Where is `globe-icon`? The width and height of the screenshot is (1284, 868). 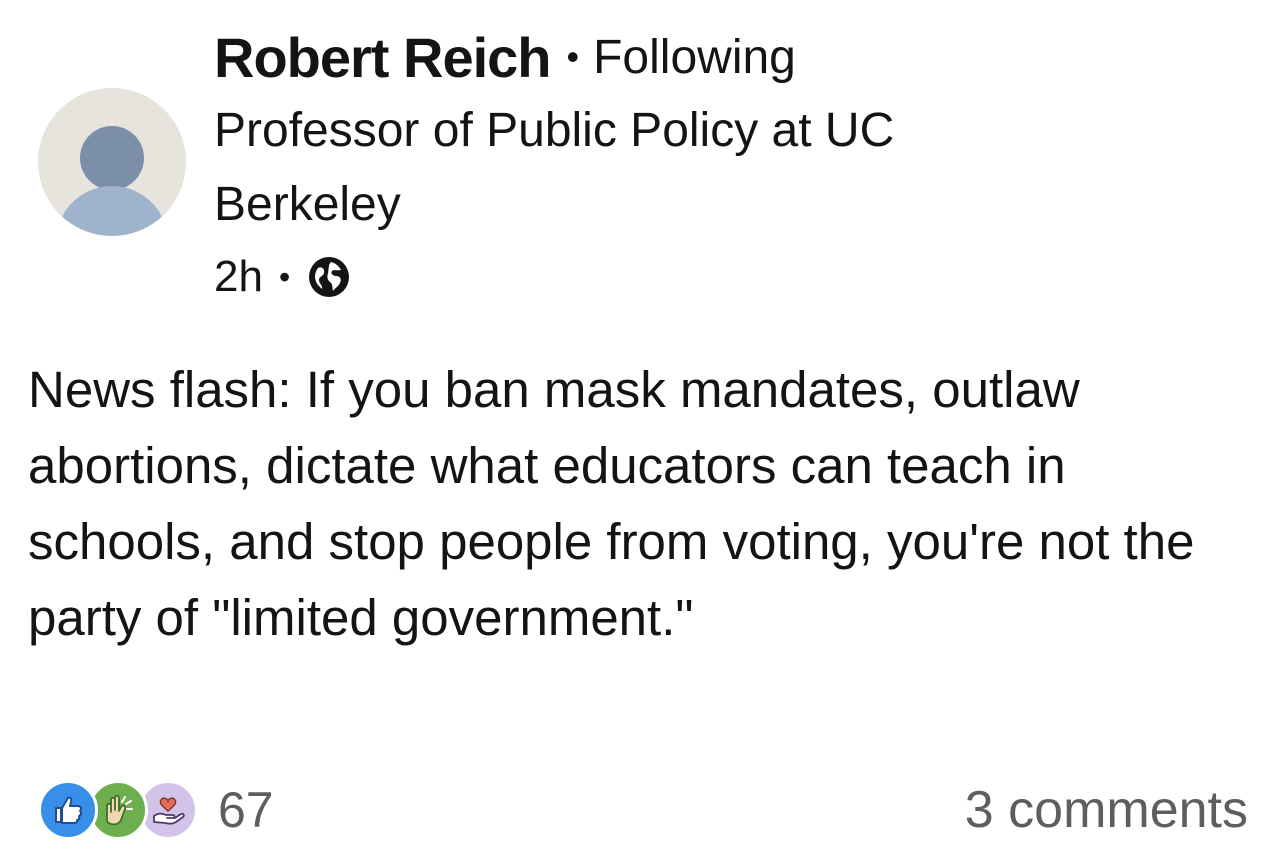 globe-icon is located at coordinates (329, 277).